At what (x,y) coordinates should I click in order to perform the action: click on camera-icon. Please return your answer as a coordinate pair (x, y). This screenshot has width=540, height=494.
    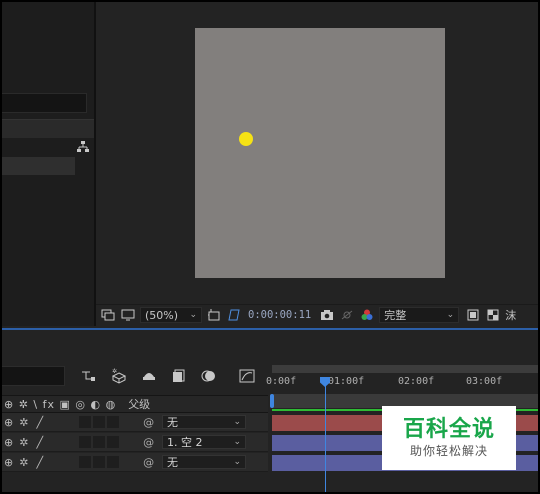
    Looking at the image, I should click on (327, 315).